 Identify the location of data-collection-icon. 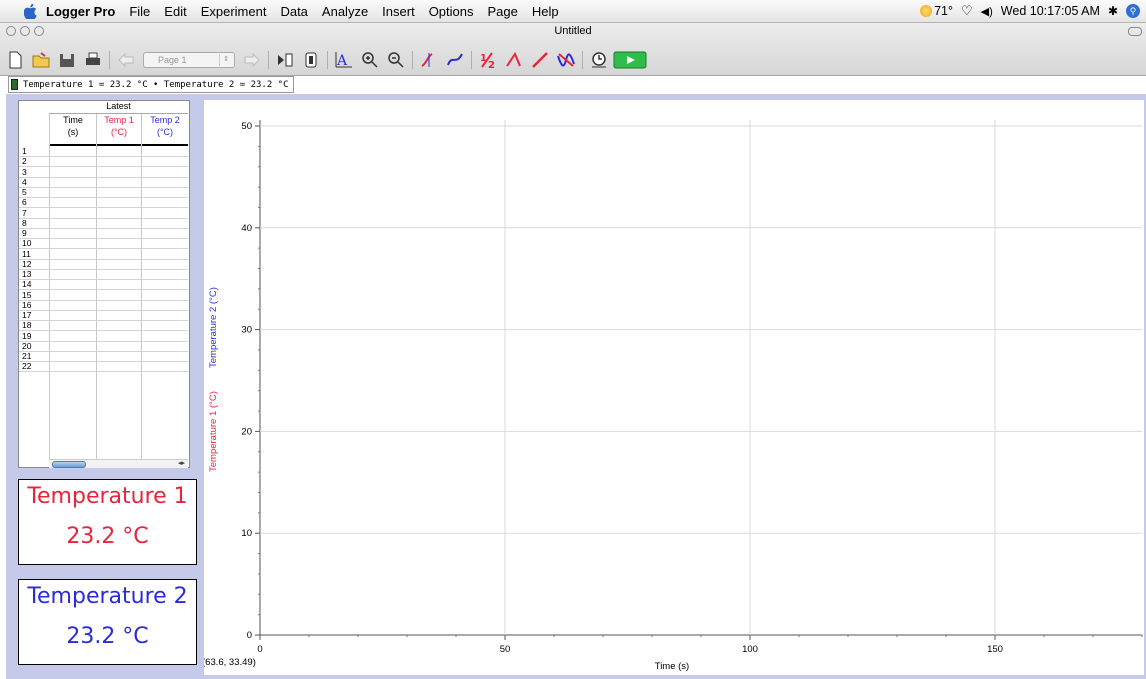
(599, 60).